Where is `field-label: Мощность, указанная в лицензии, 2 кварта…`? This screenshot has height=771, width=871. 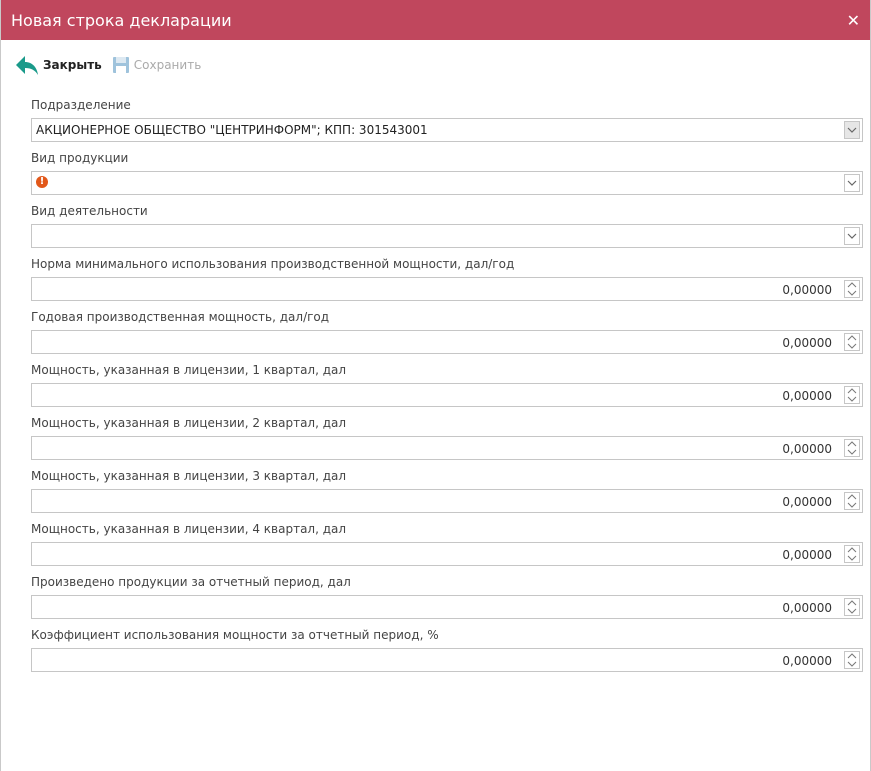 field-label: Мощность, указанная в лицензии, 2 кварта… is located at coordinates (189, 423).